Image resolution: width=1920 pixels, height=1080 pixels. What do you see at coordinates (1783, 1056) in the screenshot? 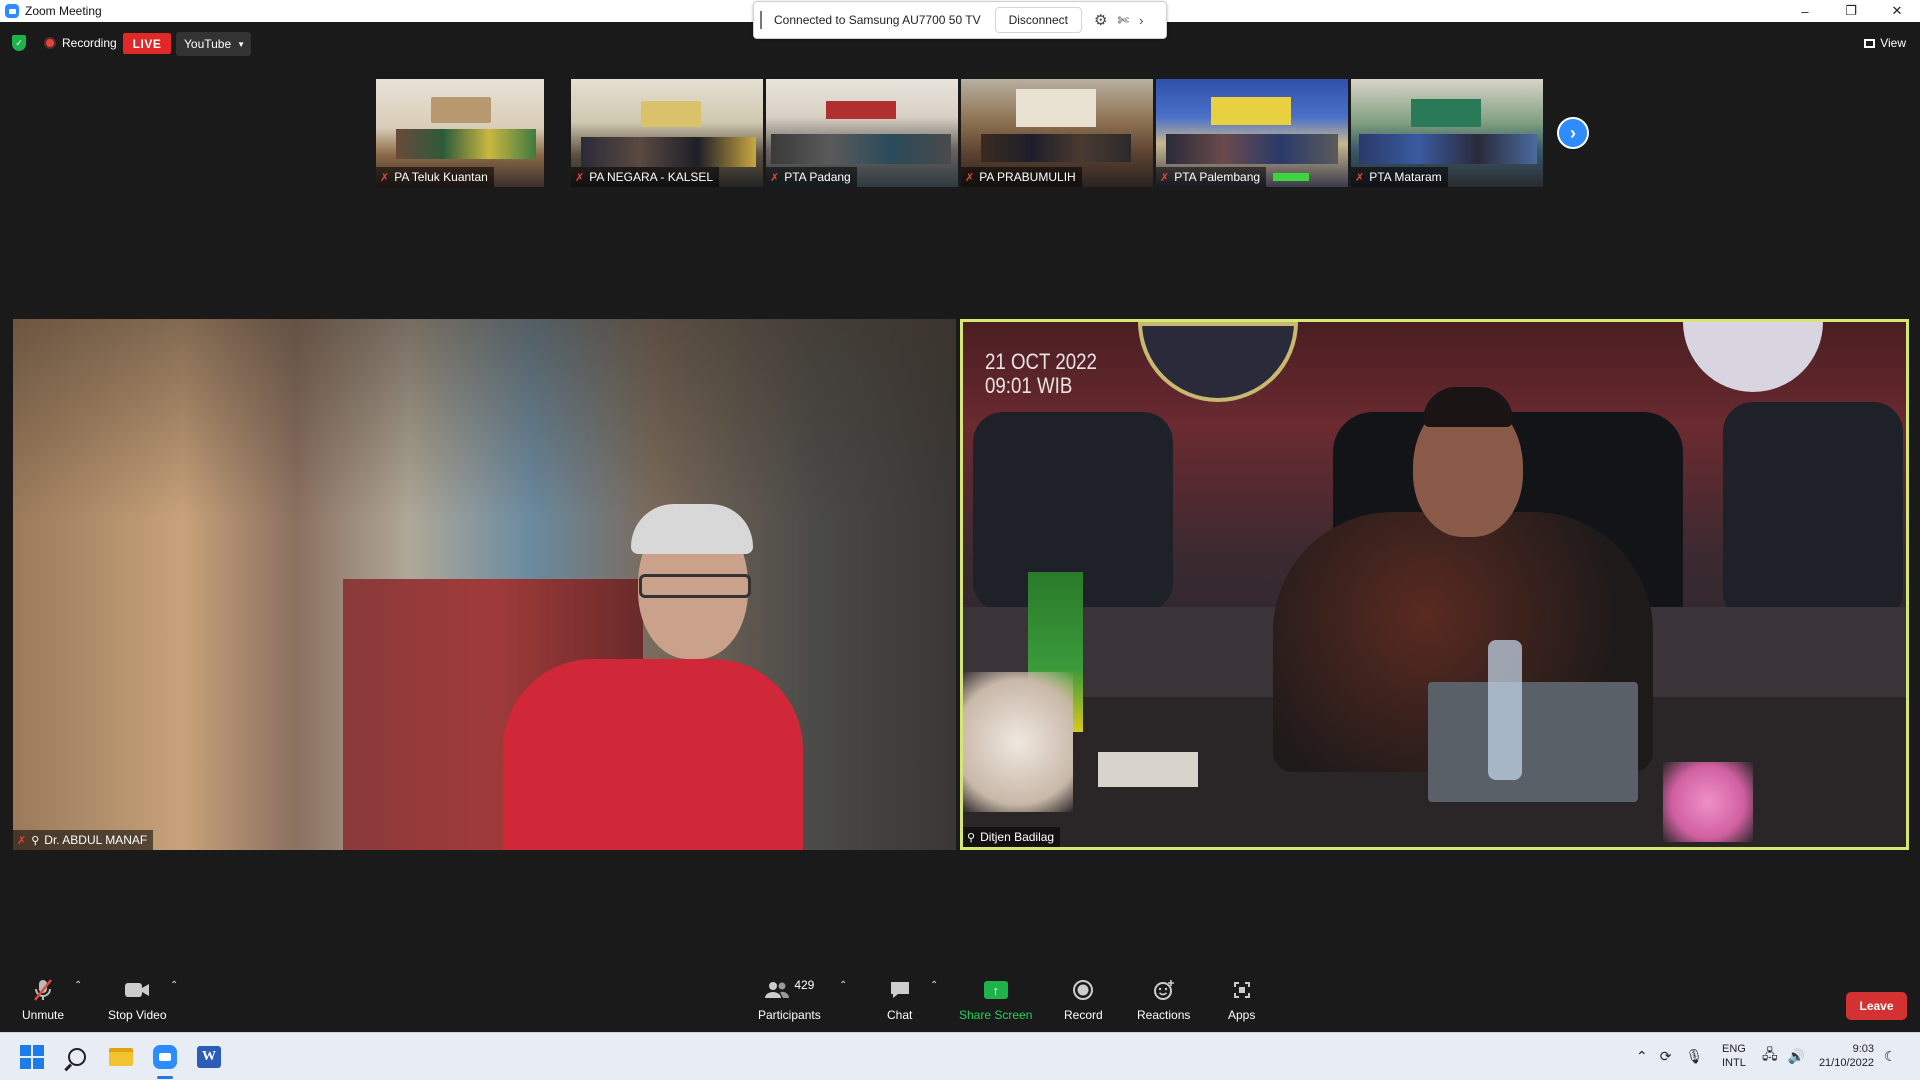
I see `status-icons: 🖧 🔊` at bounding box center [1783, 1056].